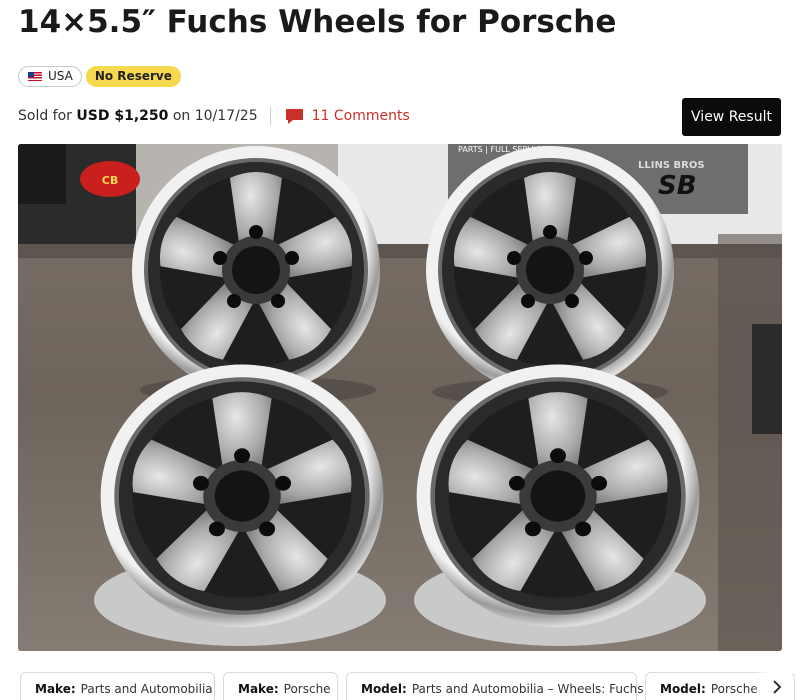 This screenshot has height=700, width=800. I want to click on view-result-button: View Result, so click(731, 117).